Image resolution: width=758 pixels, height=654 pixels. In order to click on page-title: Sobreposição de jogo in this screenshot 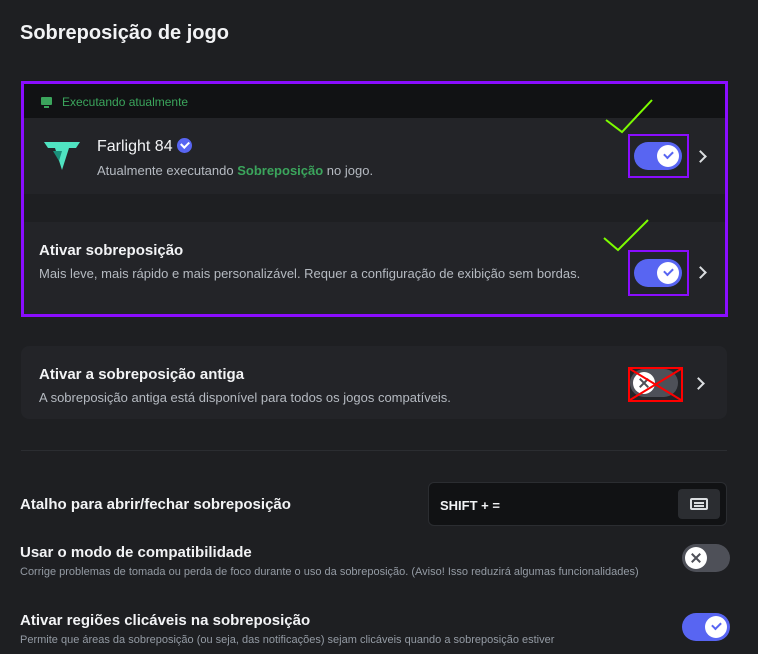, I will do `click(124, 33)`.